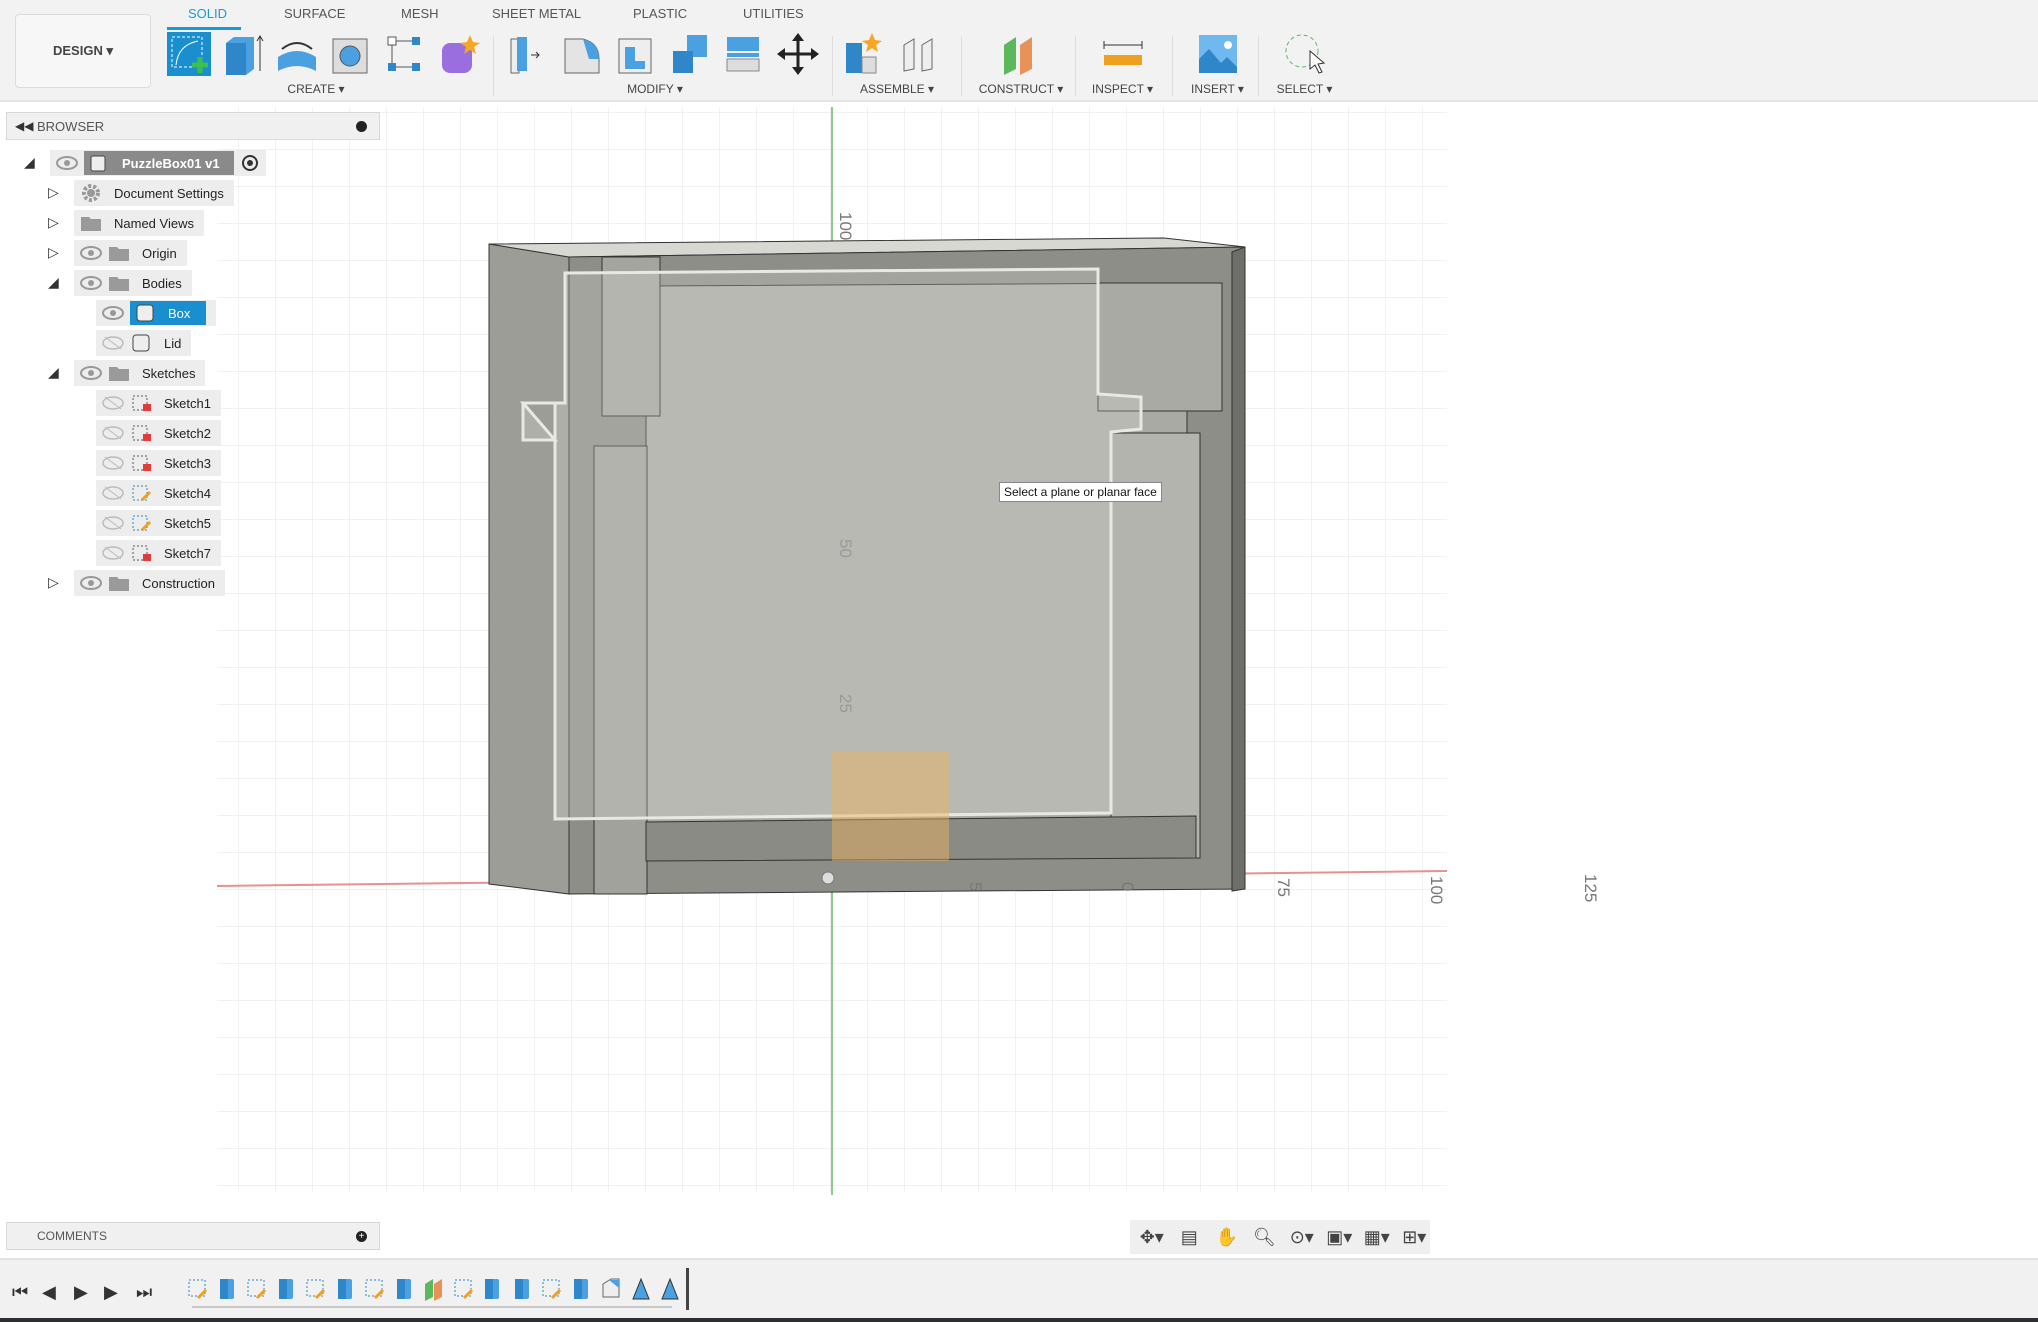 The height and width of the screenshot is (1322, 2038). Describe the element at coordinates (146, 493) in the screenshot. I see `tree-item: Sketch4` at that location.